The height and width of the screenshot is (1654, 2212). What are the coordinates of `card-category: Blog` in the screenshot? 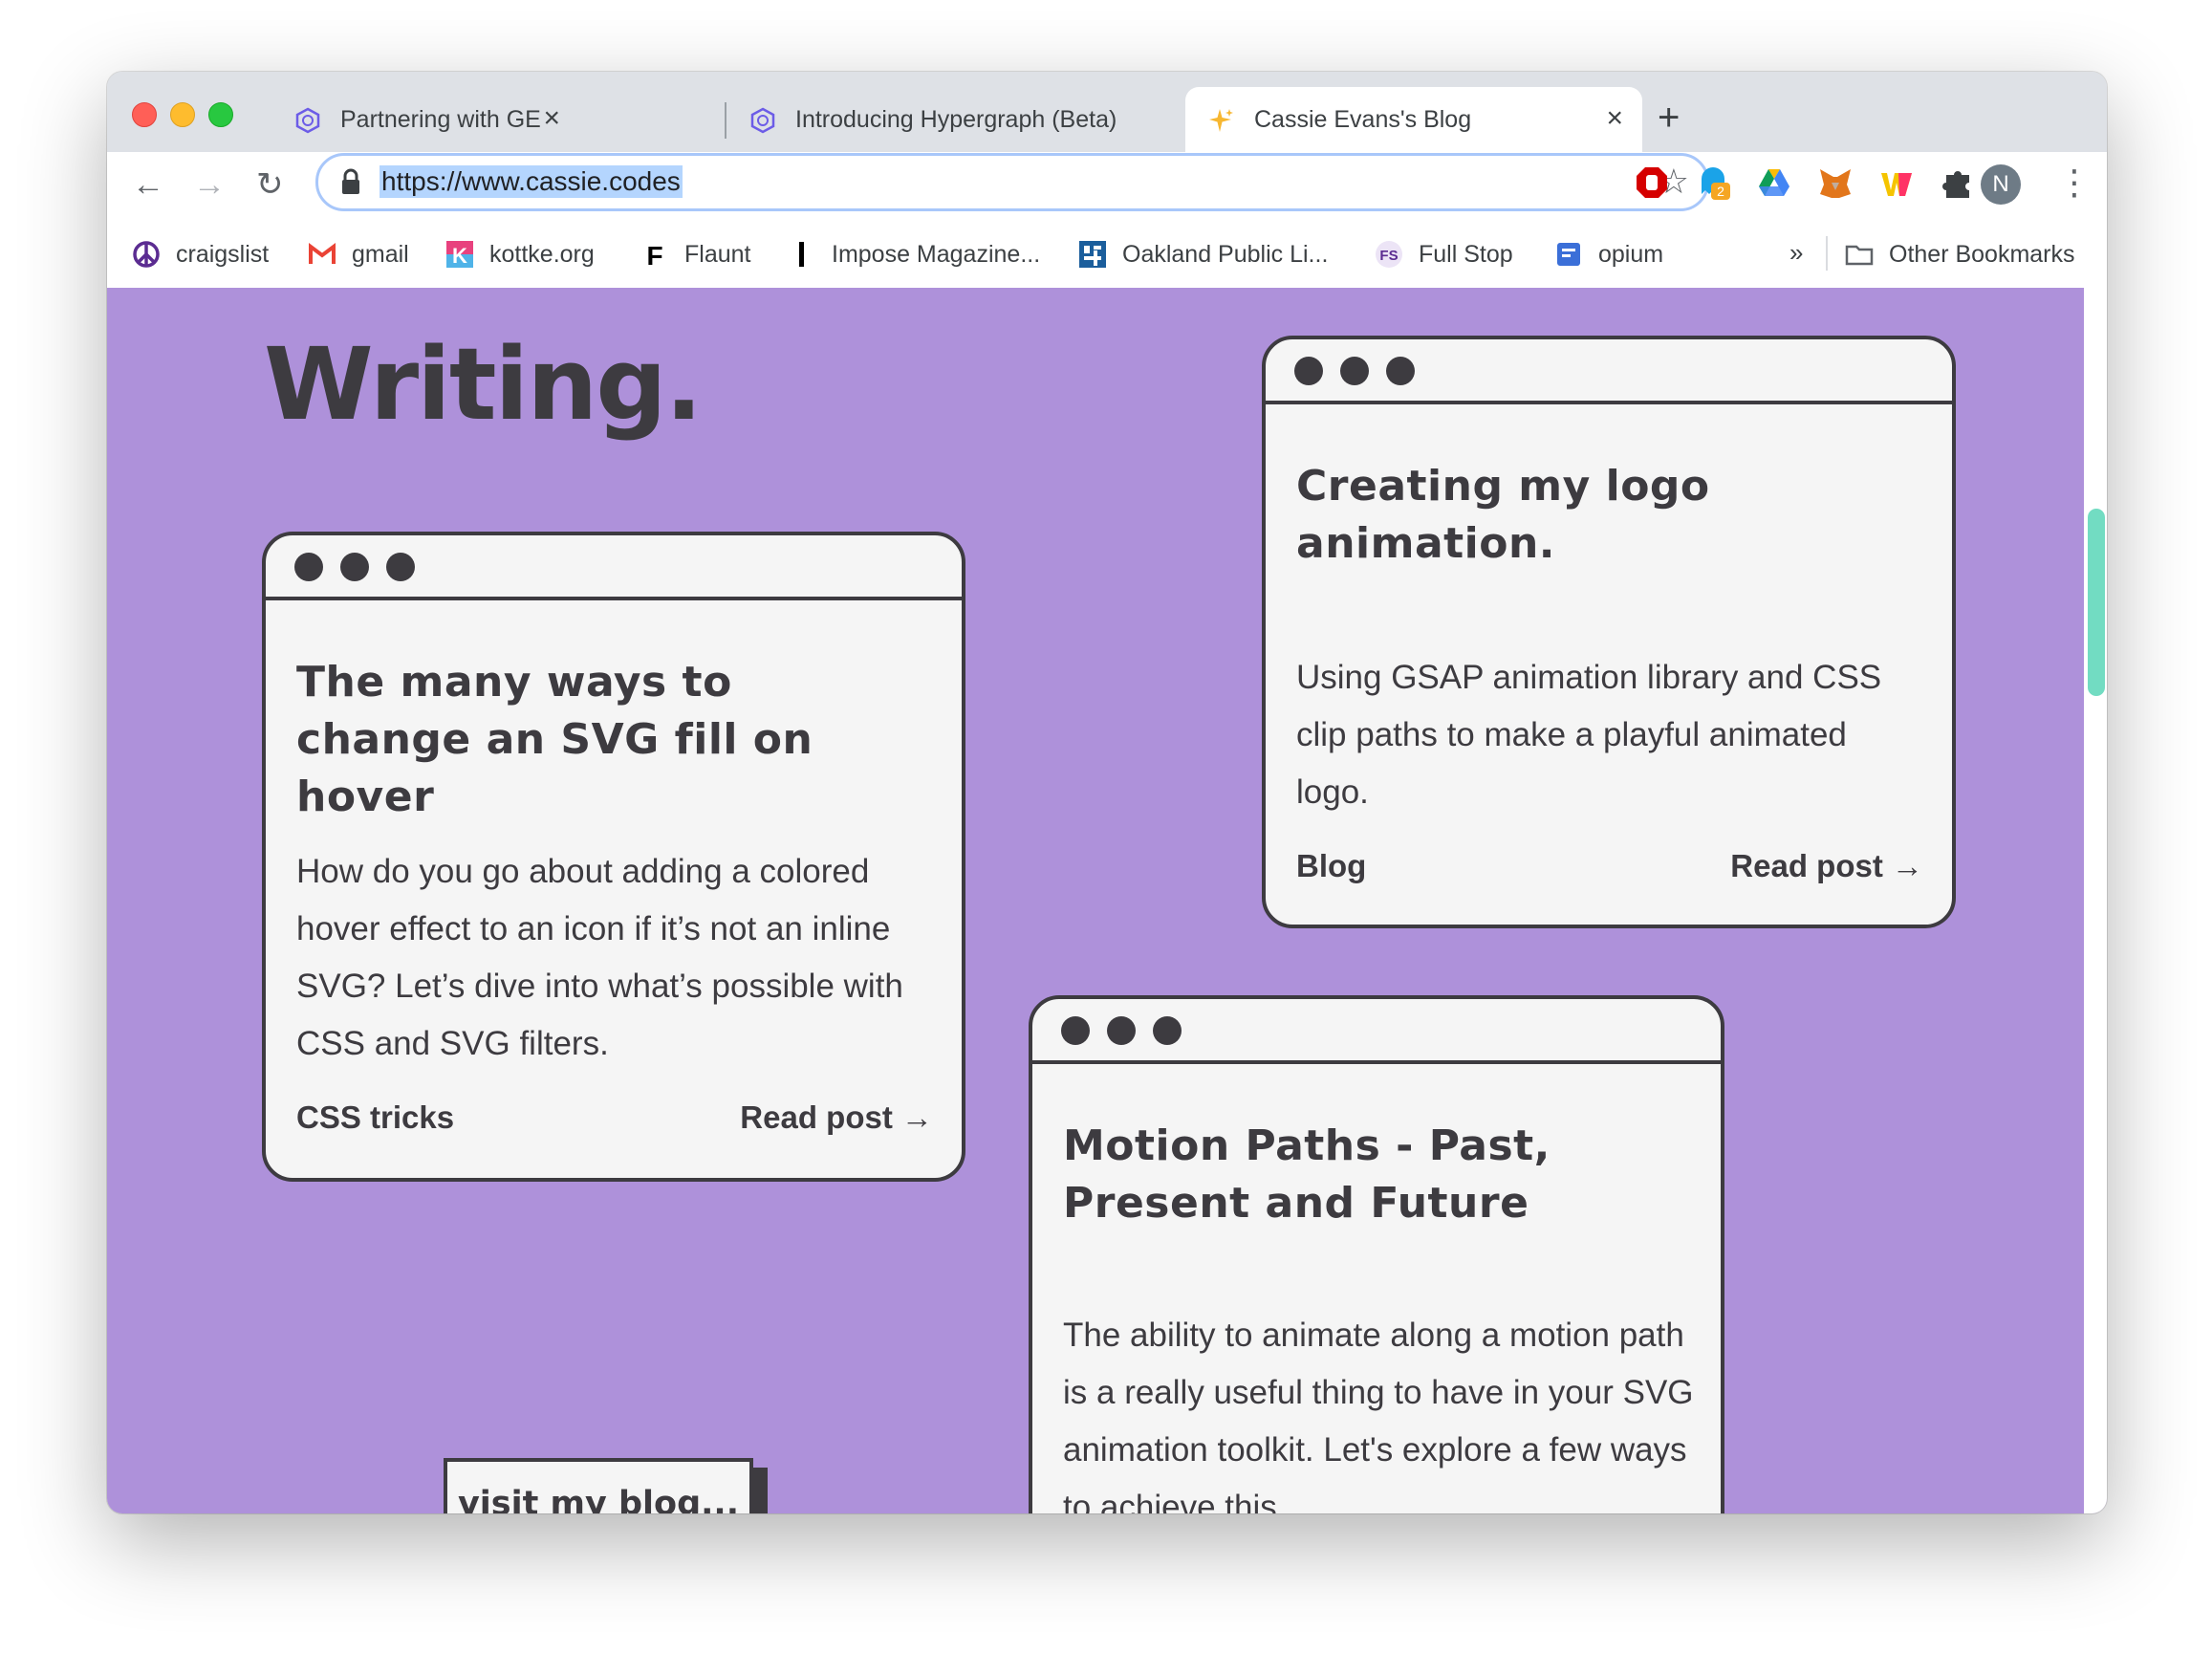 It's located at (1332, 866).